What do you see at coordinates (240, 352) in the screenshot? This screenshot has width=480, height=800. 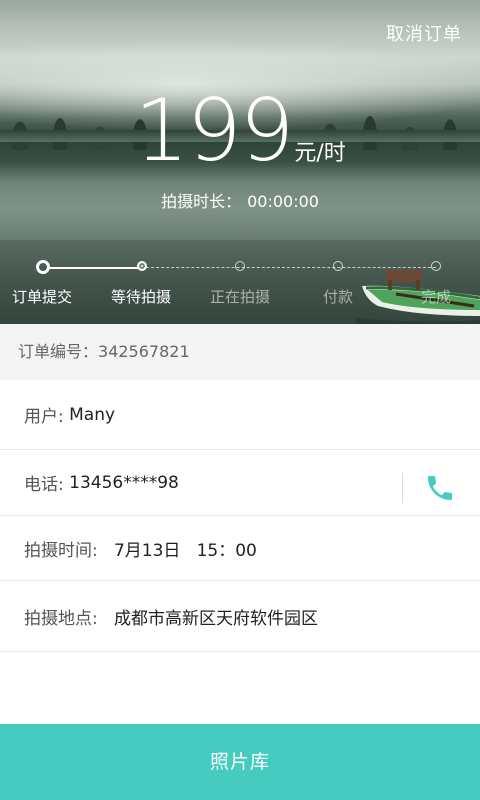 I see `order-number-bar: 订单编号：342567821` at bounding box center [240, 352].